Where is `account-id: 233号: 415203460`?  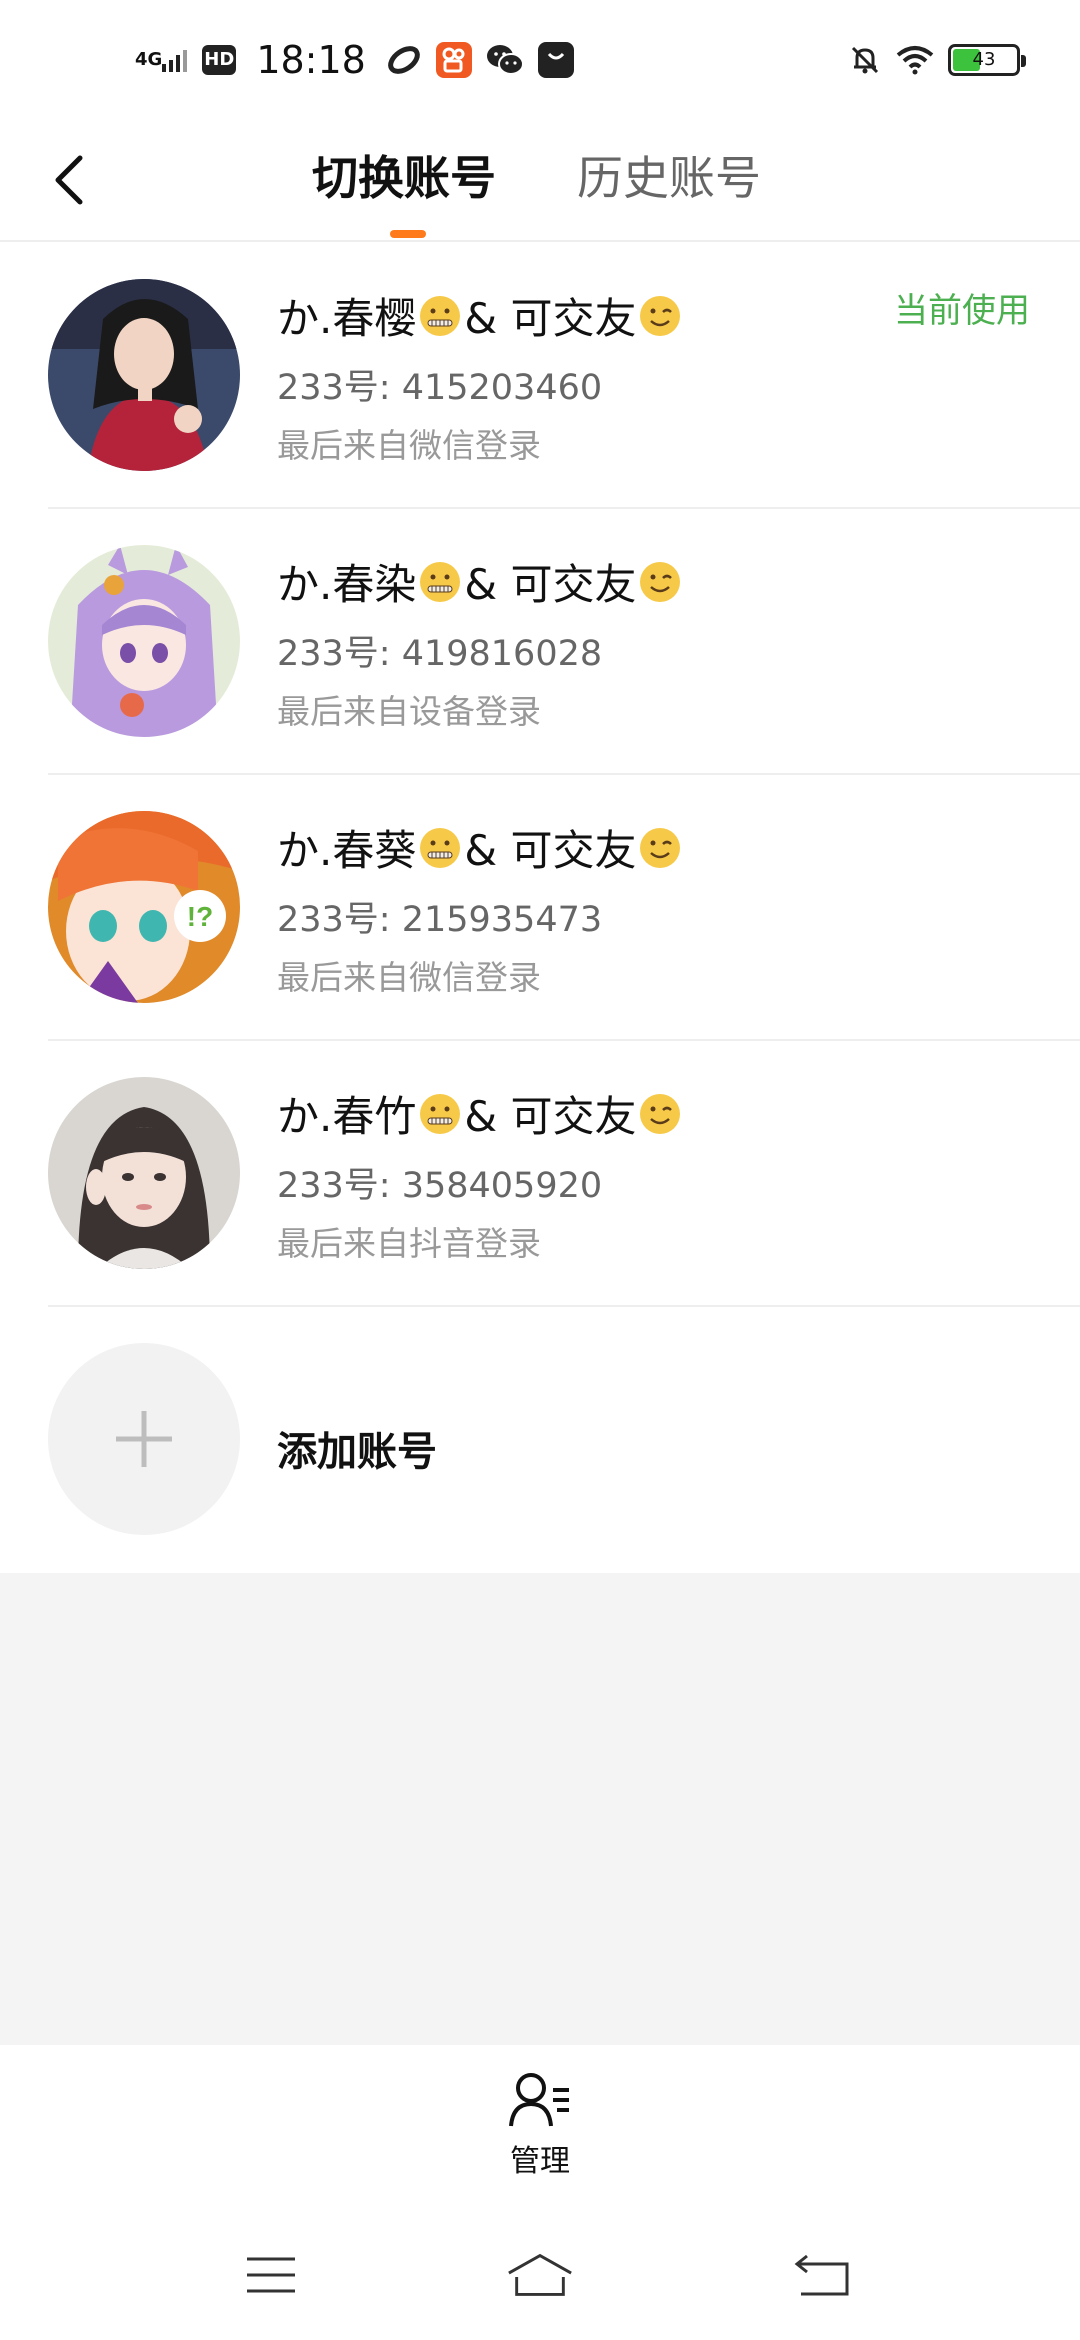
account-id: 233号: 415203460 is located at coordinates (440, 388).